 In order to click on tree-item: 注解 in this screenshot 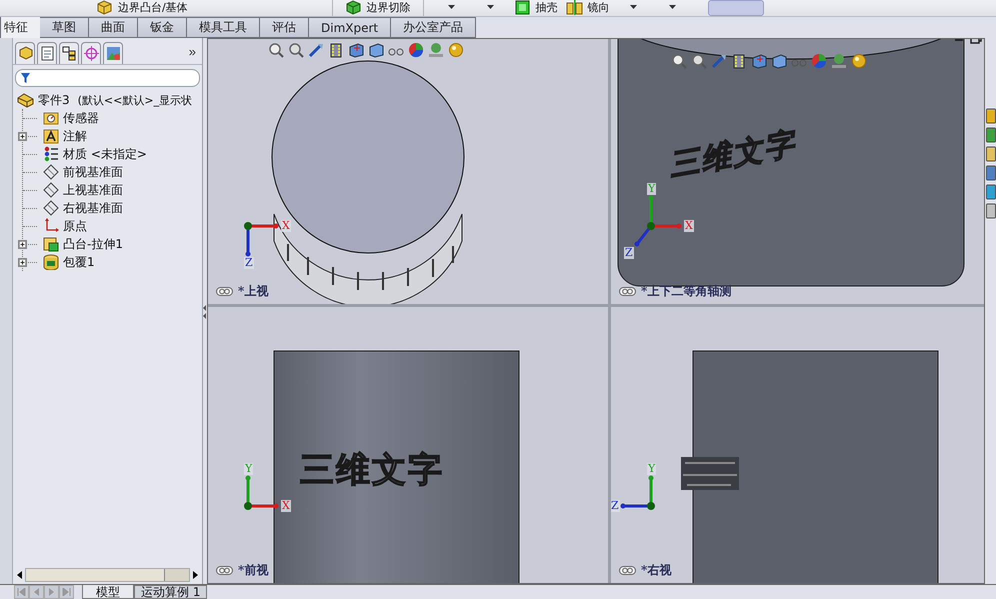, I will do `click(65, 136)`.